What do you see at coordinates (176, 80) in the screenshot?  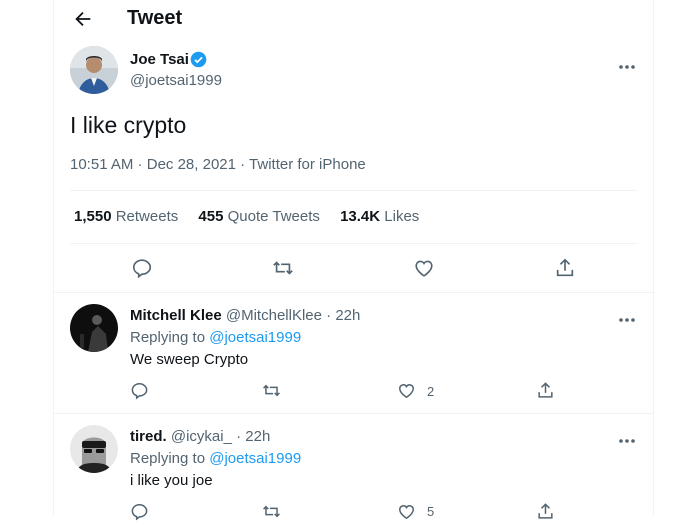 I see `author-handle: @joetsai1999` at bounding box center [176, 80].